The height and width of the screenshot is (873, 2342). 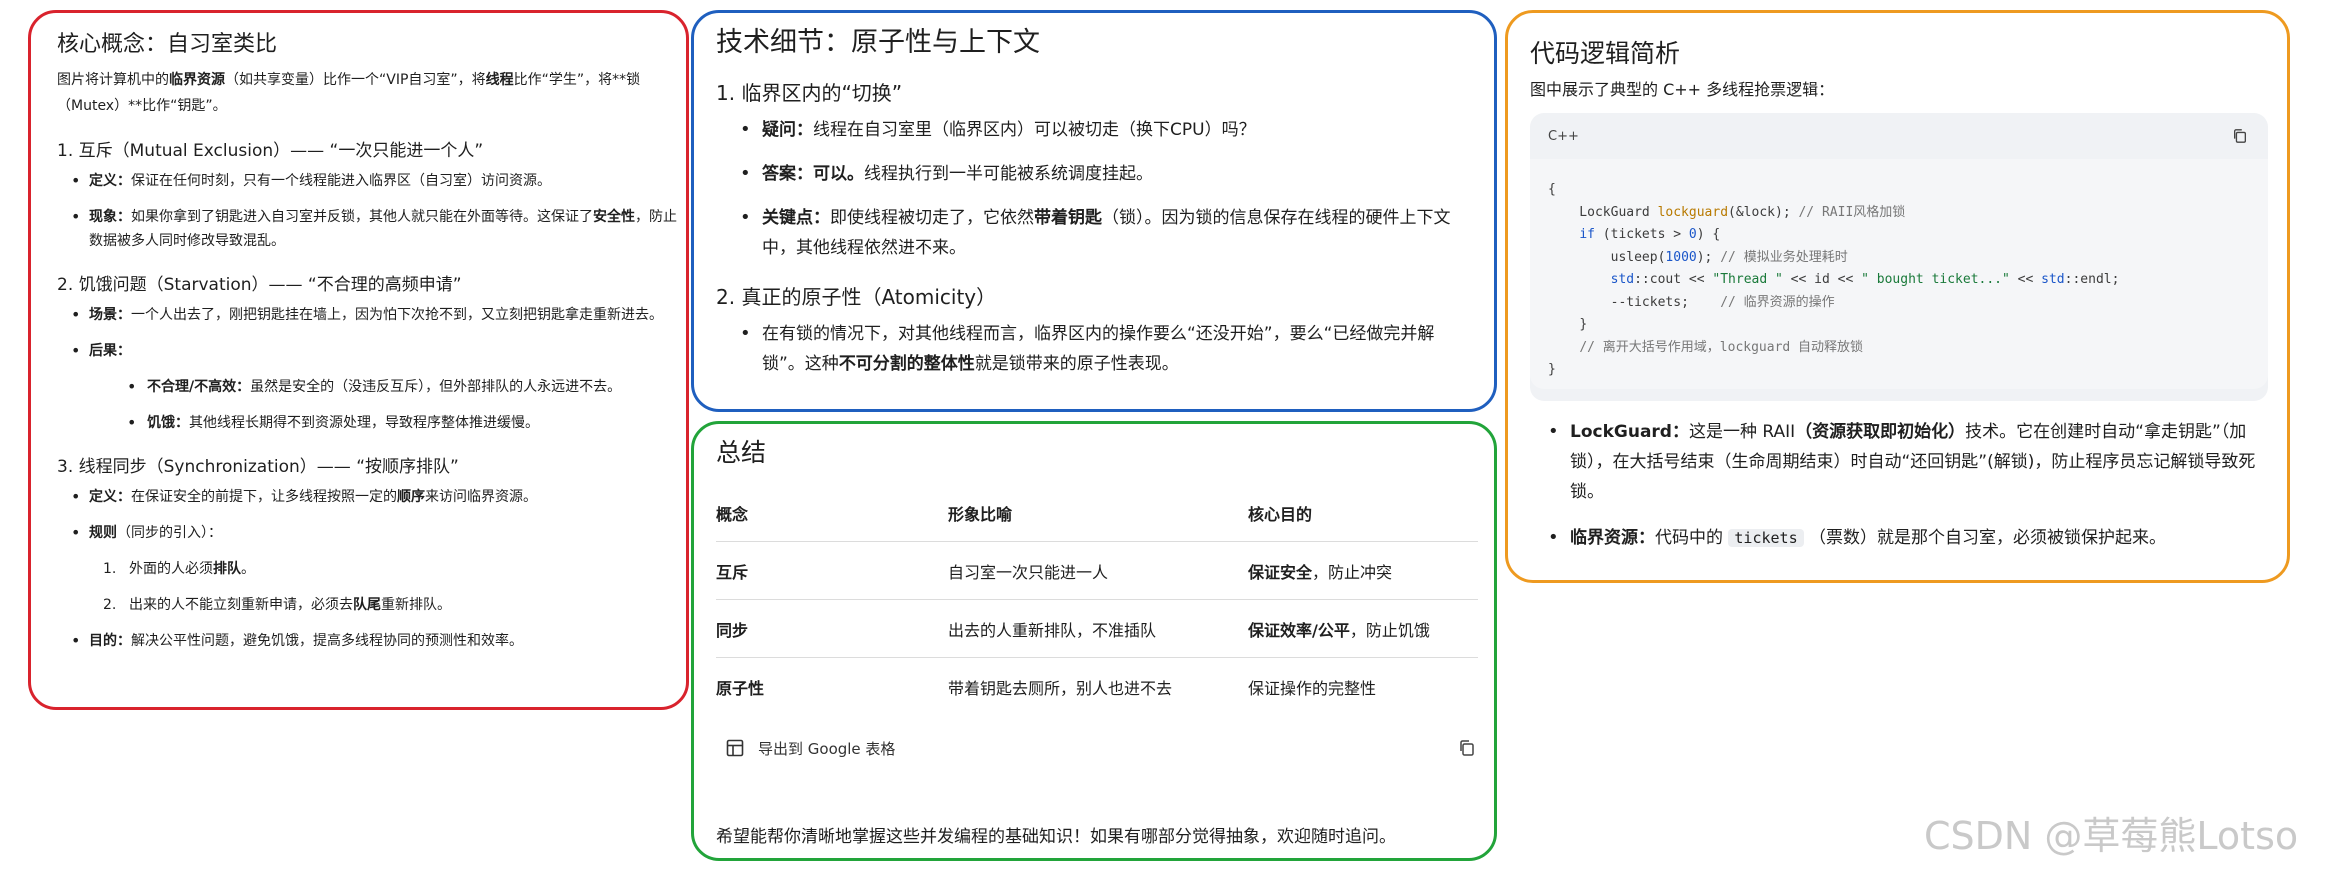 What do you see at coordinates (787, 130) in the screenshot?
I see `item-label: 疑问：` at bounding box center [787, 130].